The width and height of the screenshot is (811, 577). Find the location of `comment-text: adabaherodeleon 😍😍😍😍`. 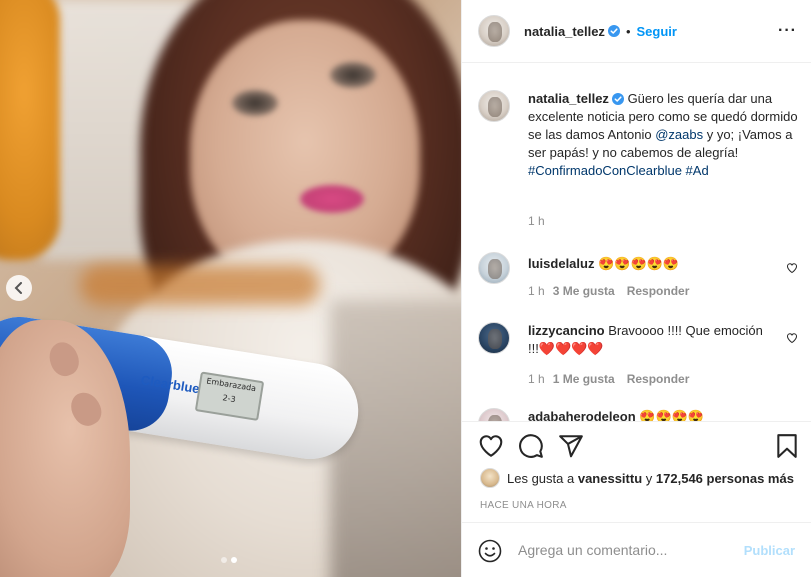

comment-text: adabaherodeleon 😍😍😍😍 is located at coordinates (648, 415).